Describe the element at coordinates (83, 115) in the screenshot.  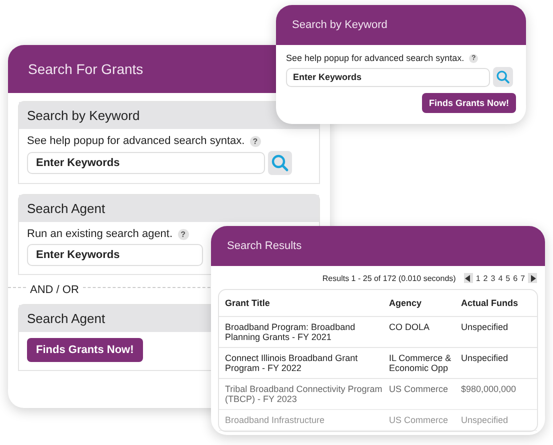
I see `section-title: Search by Keyword` at that location.